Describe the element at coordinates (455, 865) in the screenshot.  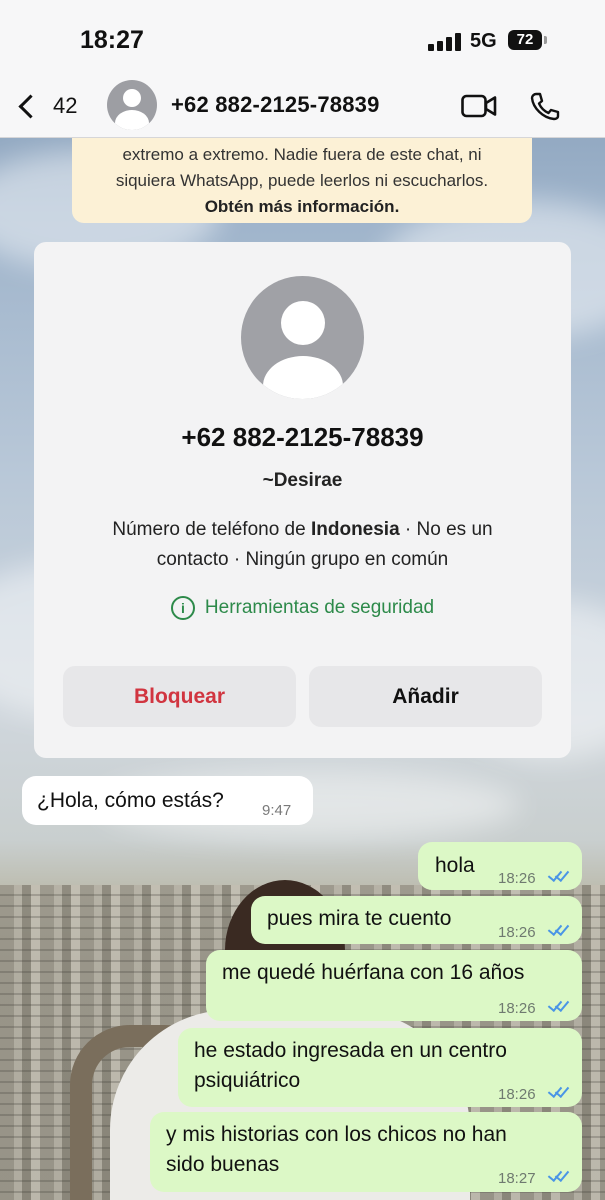
I see `message-text: hola` at that location.